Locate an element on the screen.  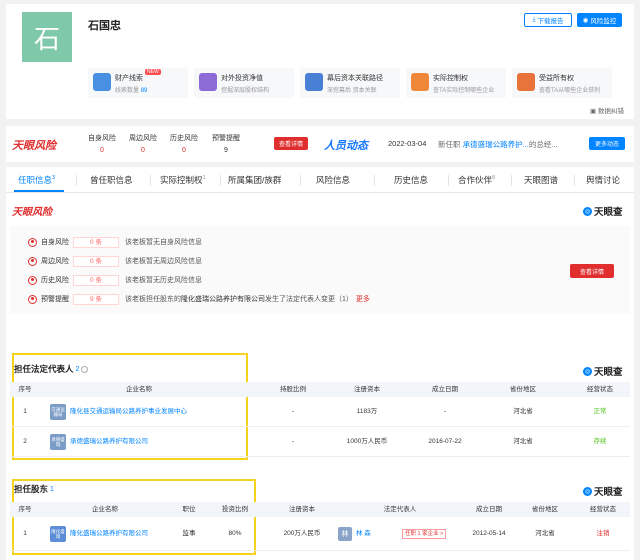
tab-public-opinion: 舆情讨论 is located at coordinates (603, 180).